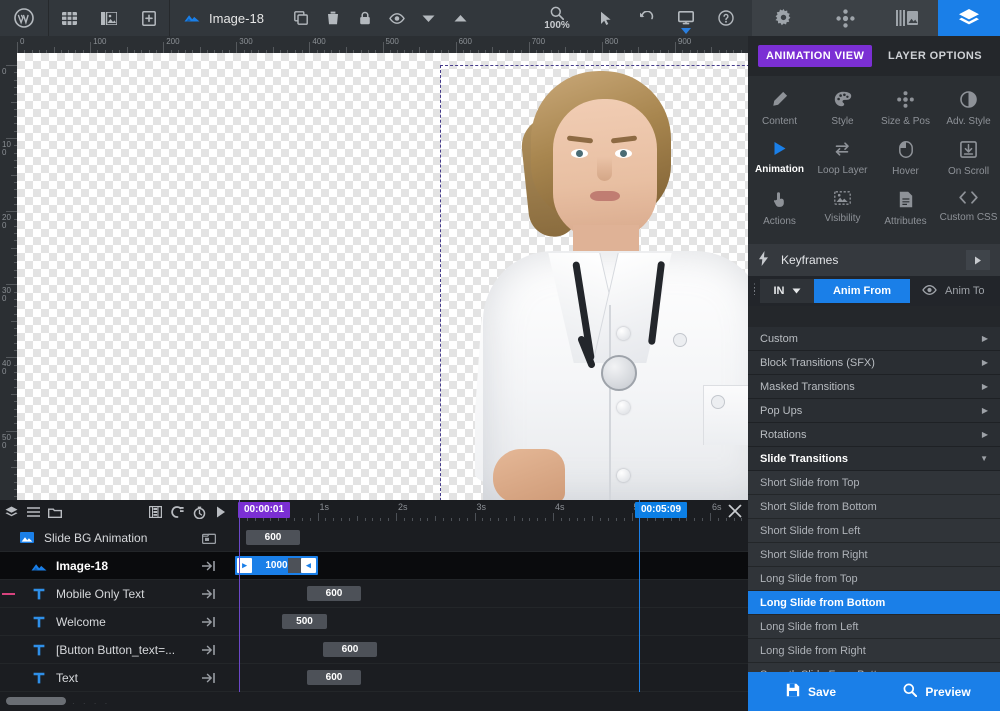 The image size is (1000, 711). I want to click on close-icon, so click(736, 512).